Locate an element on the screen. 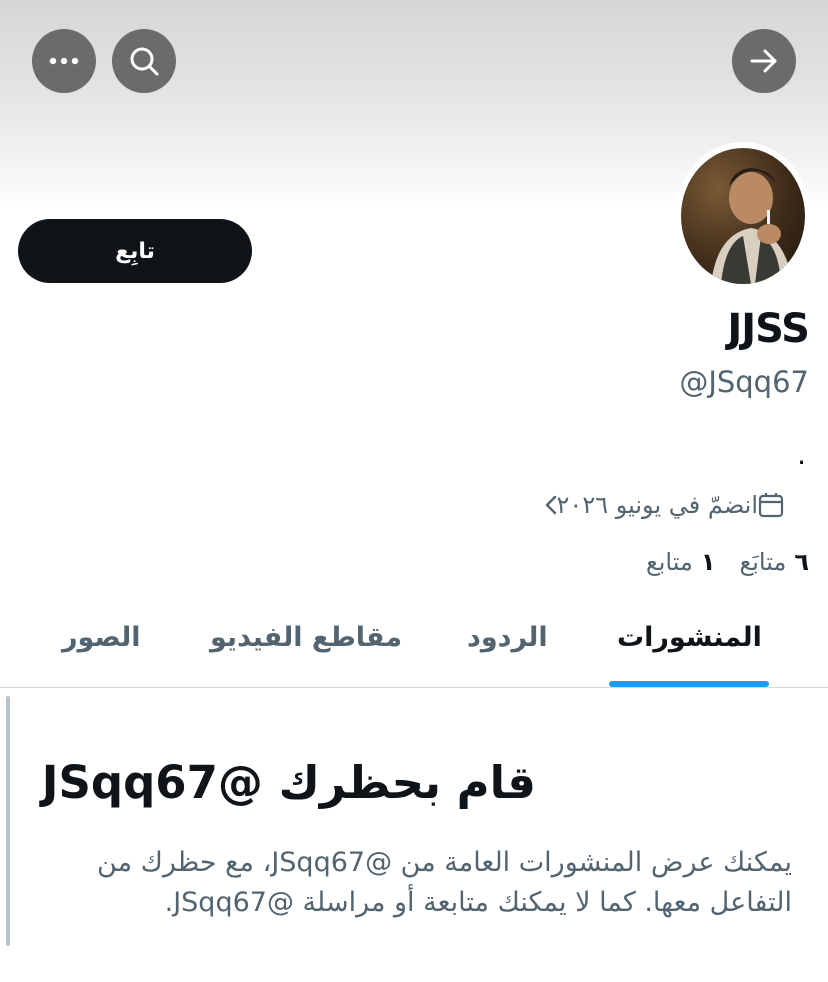 This screenshot has width=828, height=982. followers-stat: ١ متابع is located at coordinates (681, 562).